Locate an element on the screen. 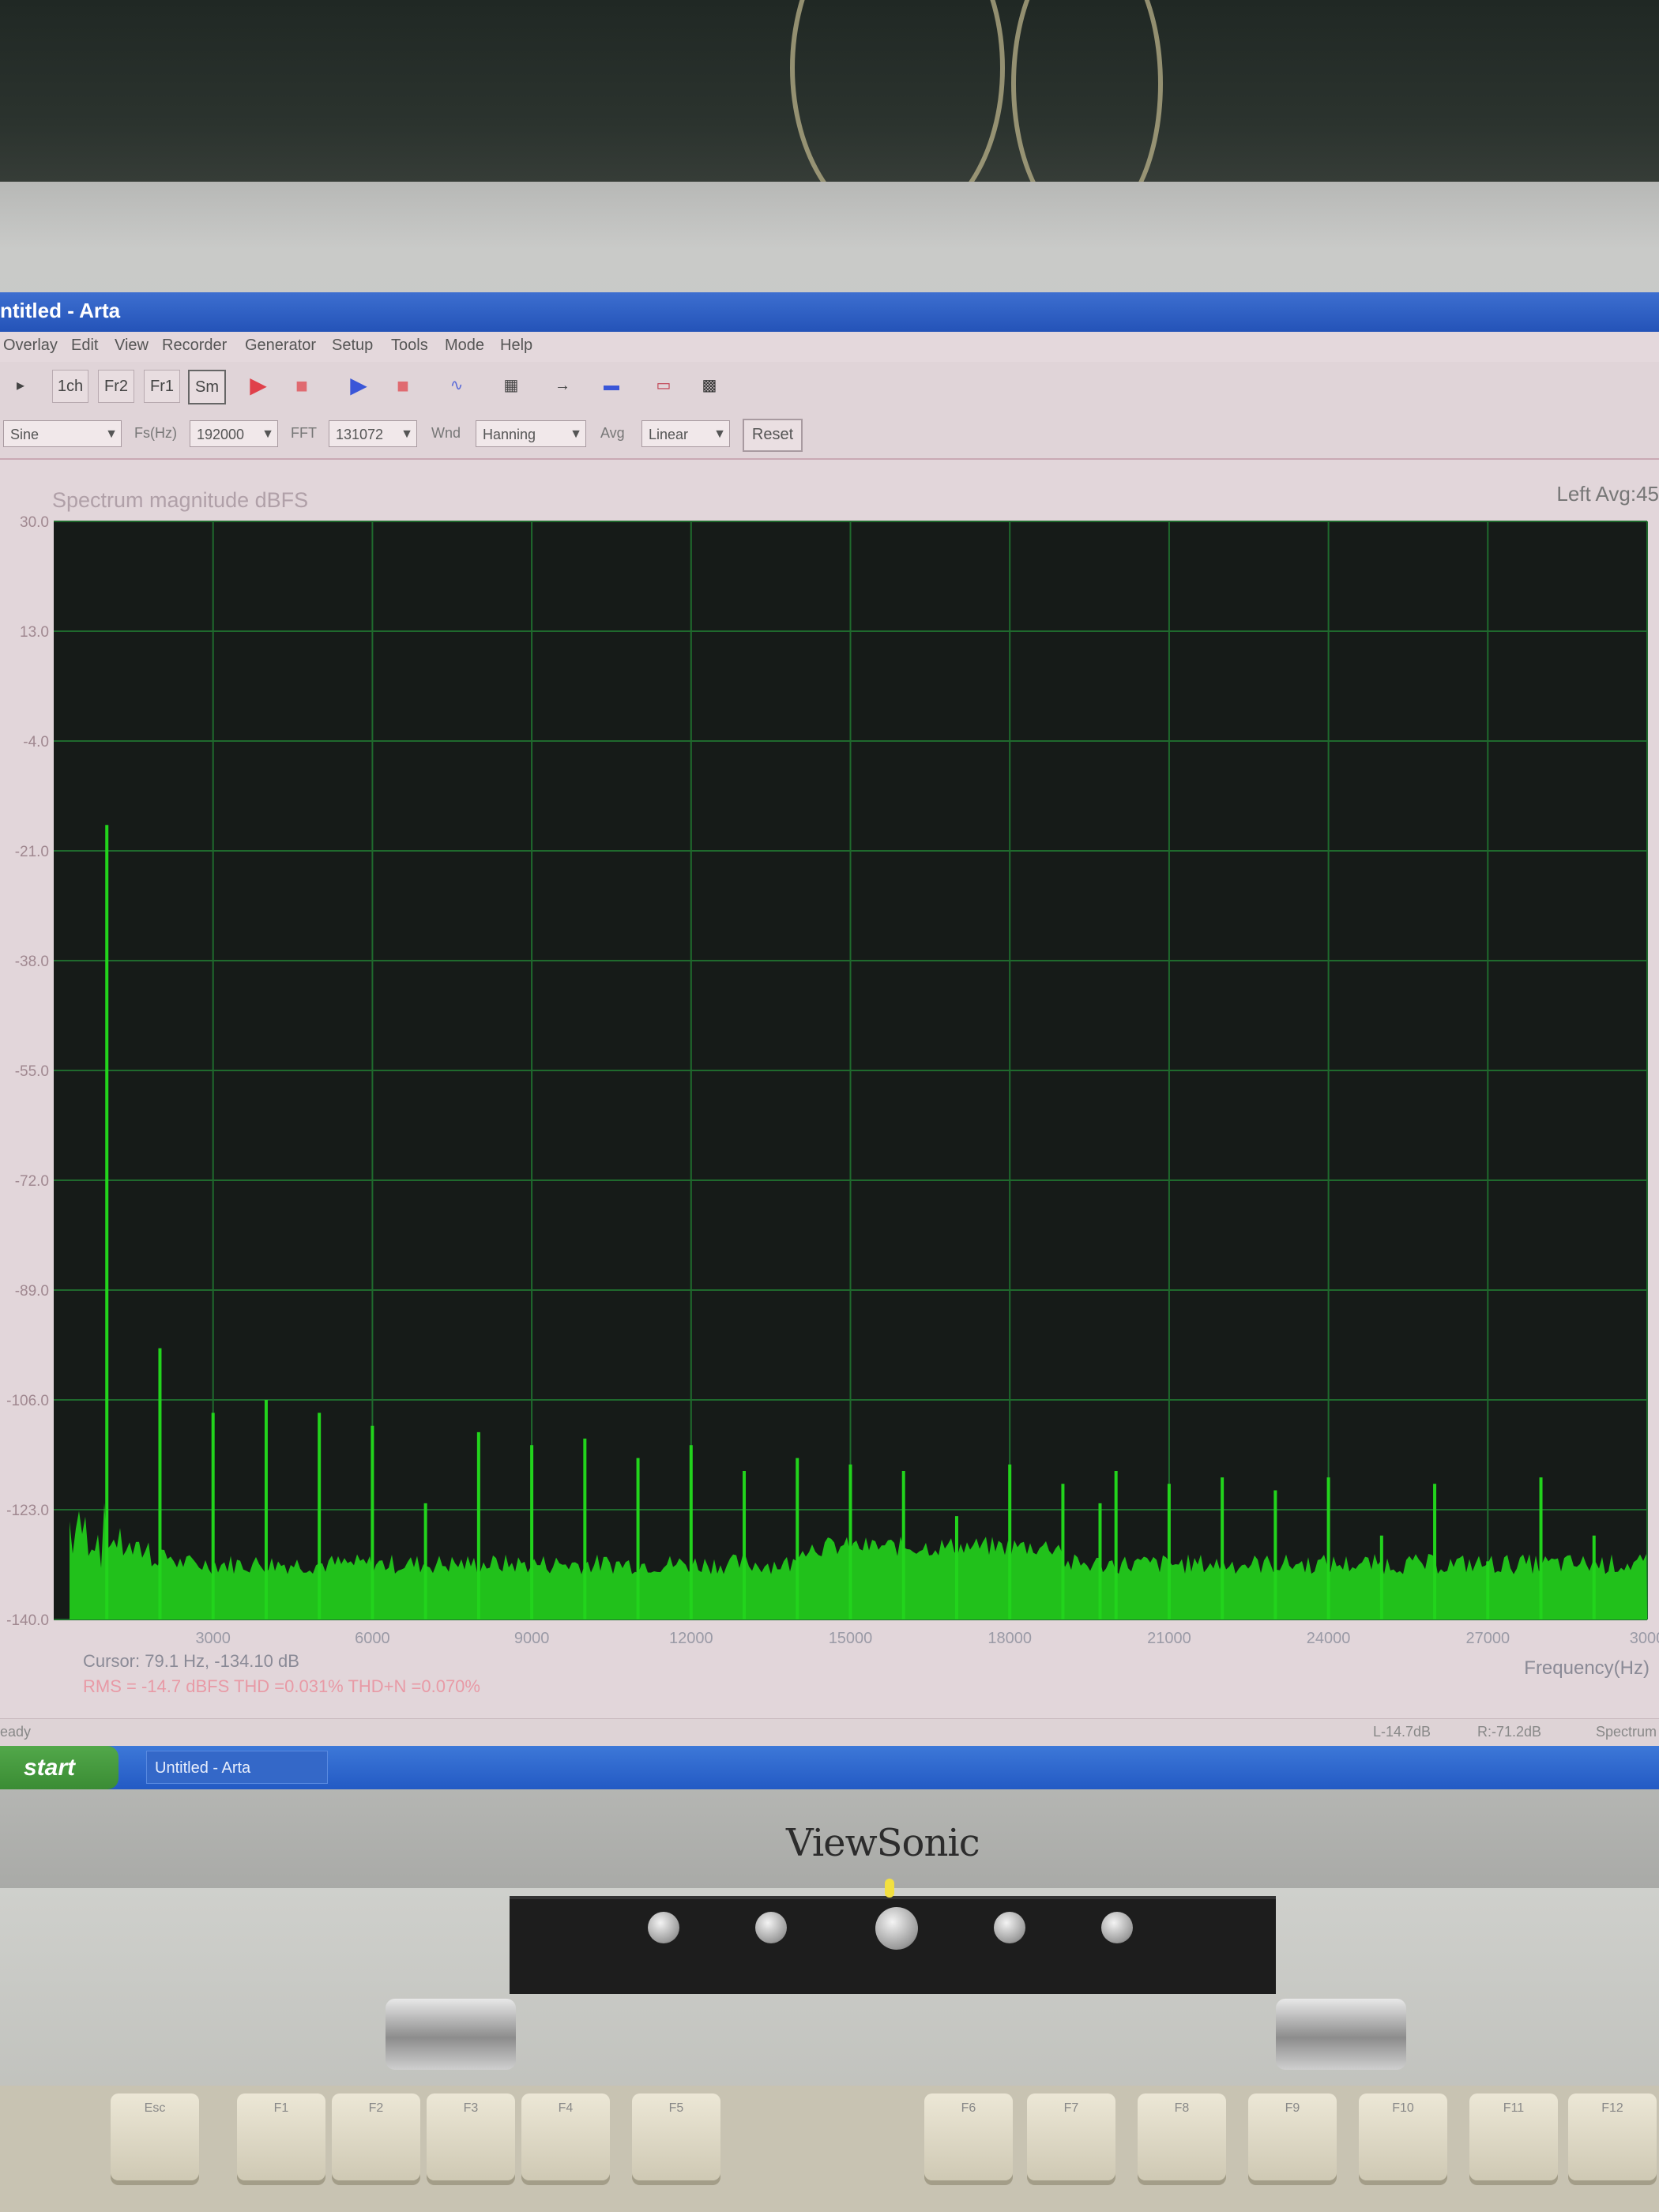  x-tick-label: 15000 is located at coordinates (851, 1639).